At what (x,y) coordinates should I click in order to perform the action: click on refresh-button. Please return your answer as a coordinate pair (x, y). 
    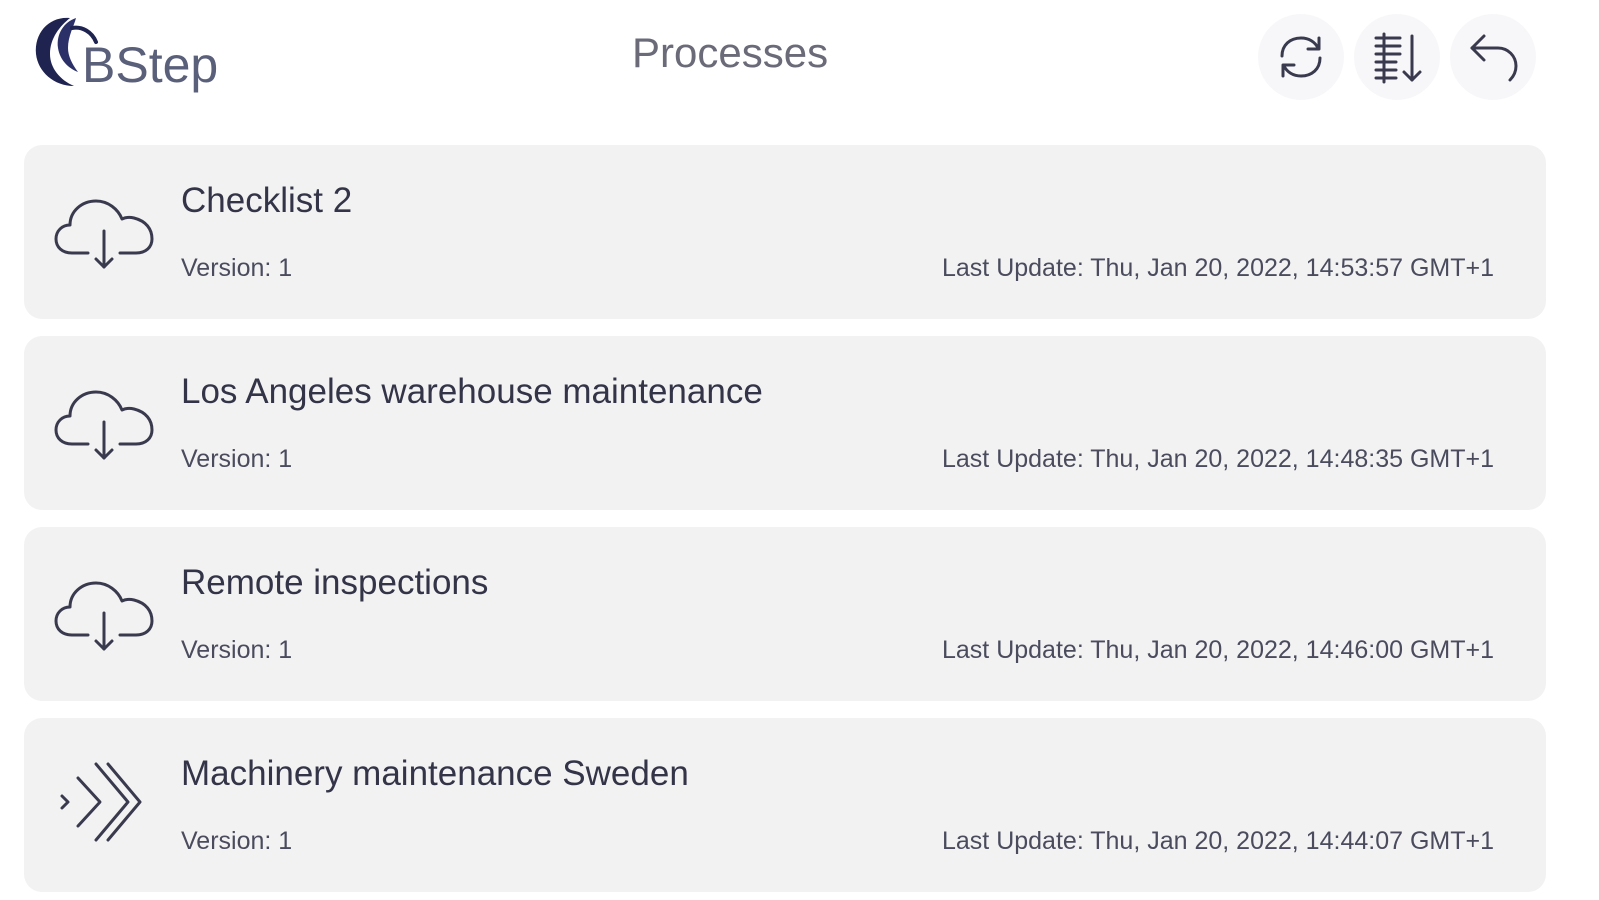
    Looking at the image, I should click on (1301, 57).